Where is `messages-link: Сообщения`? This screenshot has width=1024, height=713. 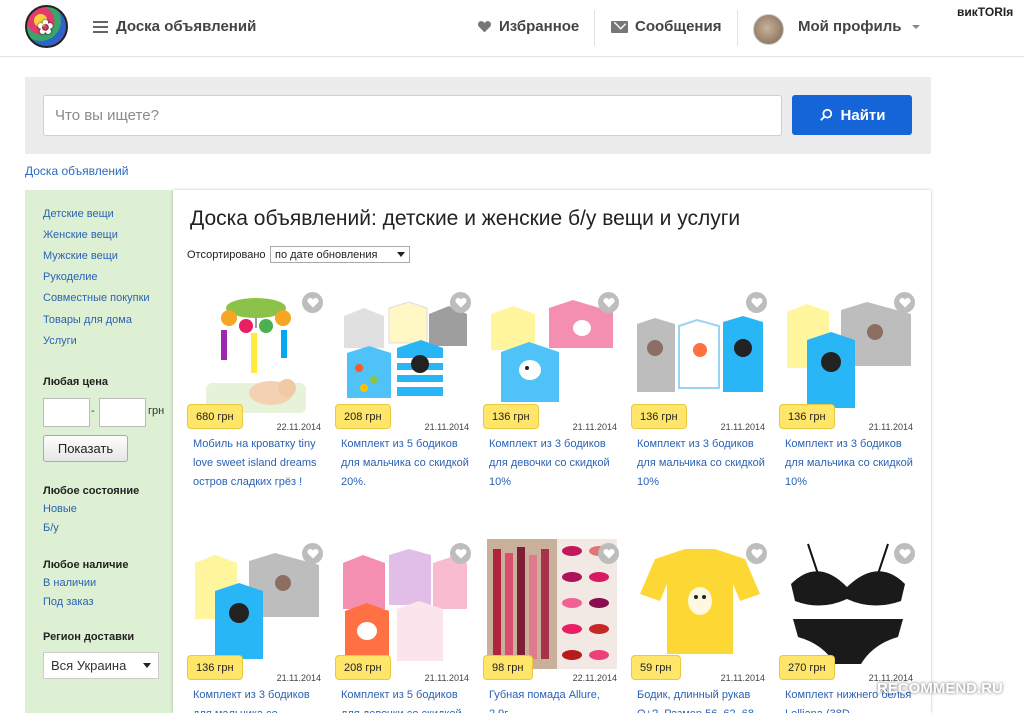 messages-link: Сообщения is located at coordinates (666, 26).